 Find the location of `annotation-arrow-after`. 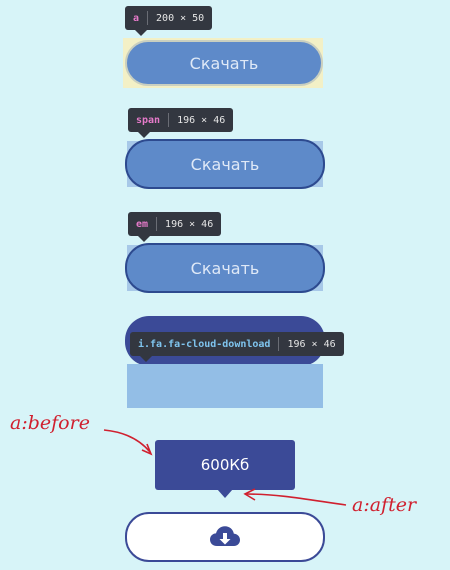

annotation-arrow-after is located at coordinates (295, 497).